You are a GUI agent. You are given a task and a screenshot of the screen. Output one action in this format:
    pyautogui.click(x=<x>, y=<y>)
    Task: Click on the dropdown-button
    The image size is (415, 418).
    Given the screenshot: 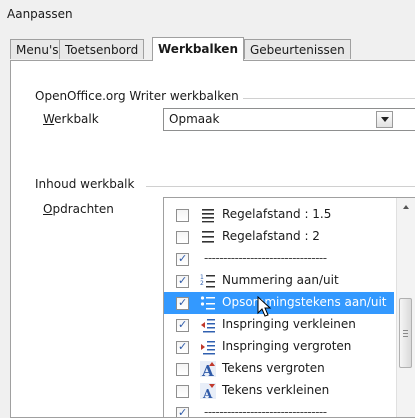 What is the action you would take?
    pyautogui.click(x=384, y=119)
    